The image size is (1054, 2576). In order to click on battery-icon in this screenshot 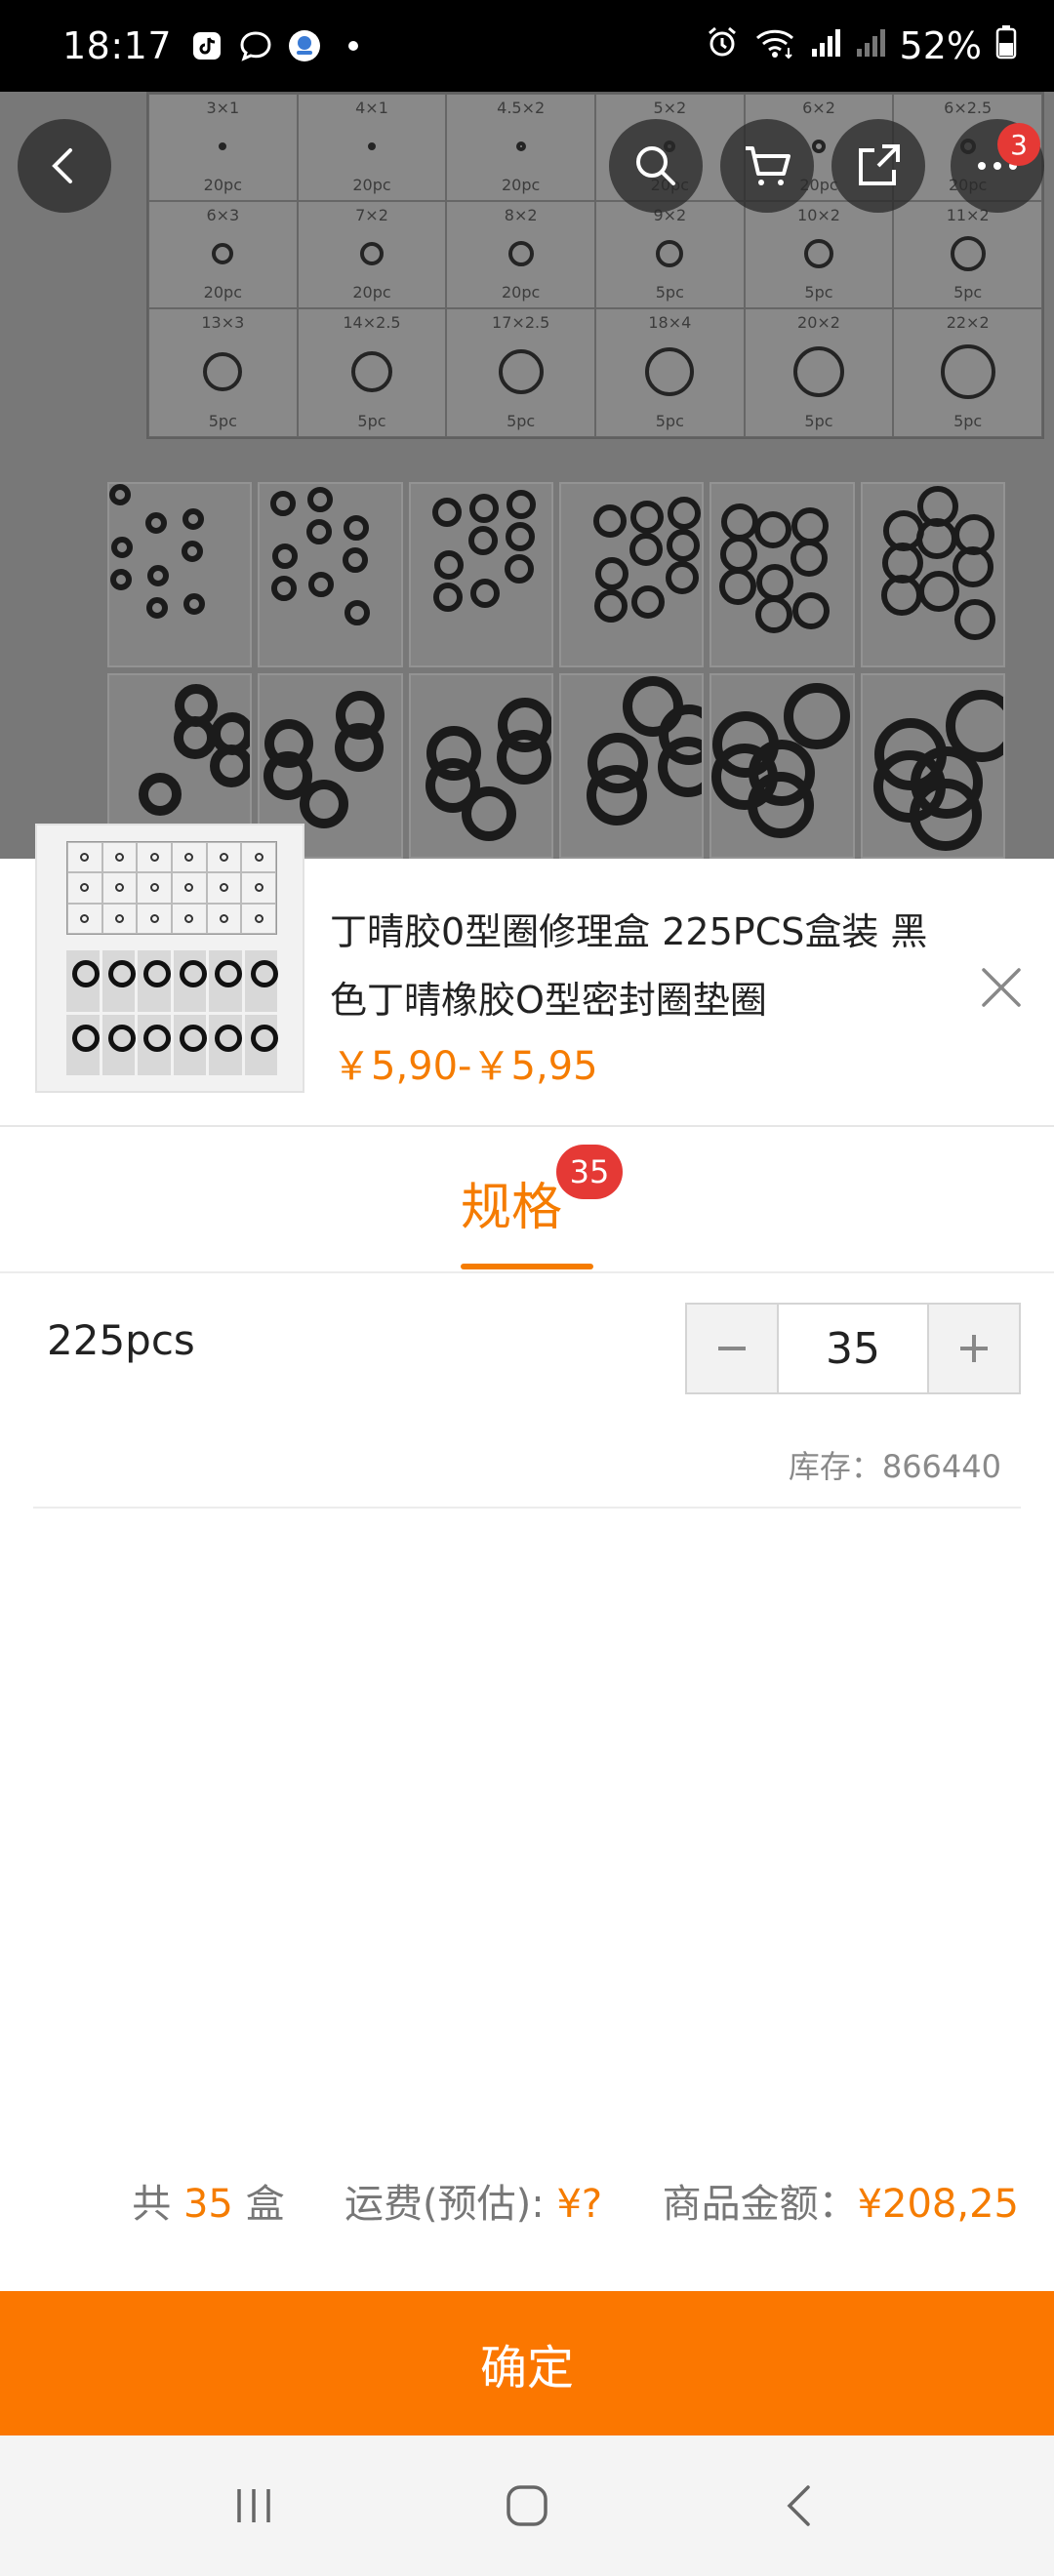, I will do `click(1006, 46)`.